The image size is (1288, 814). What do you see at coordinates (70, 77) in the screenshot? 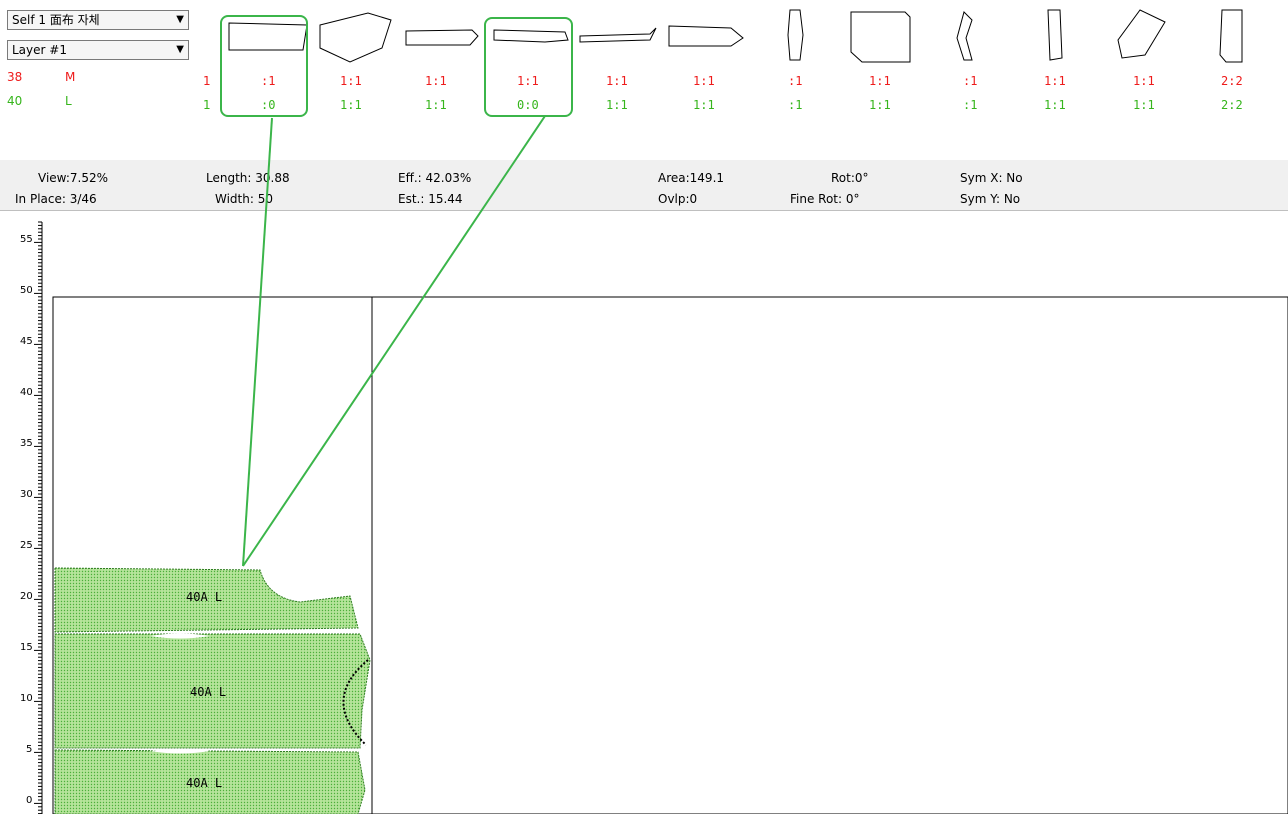
I see `size-code-1: M` at bounding box center [70, 77].